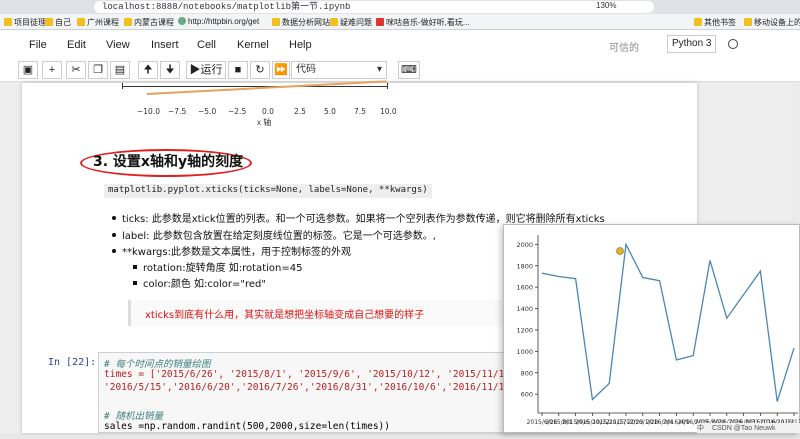 This screenshot has width=800, height=439. What do you see at coordinates (524, 309) in the screenshot?
I see `y-tick-label: 1400` at bounding box center [524, 309].